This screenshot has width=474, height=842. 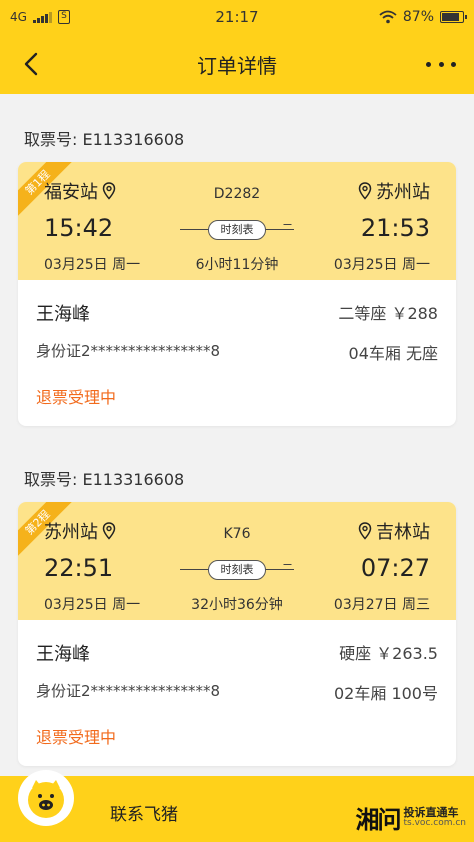 What do you see at coordinates (381, 265) in the screenshot?
I see `arrival-date: 03月25日 周一` at bounding box center [381, 265].